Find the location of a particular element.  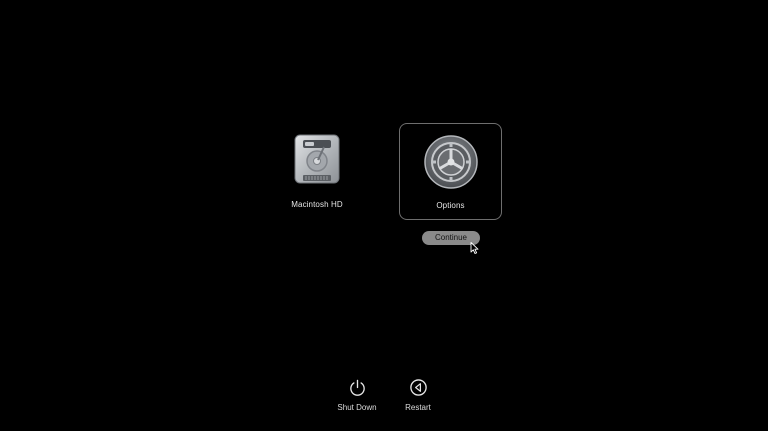

shutdown-label: Shut Down is located at coordinates (357, 407).